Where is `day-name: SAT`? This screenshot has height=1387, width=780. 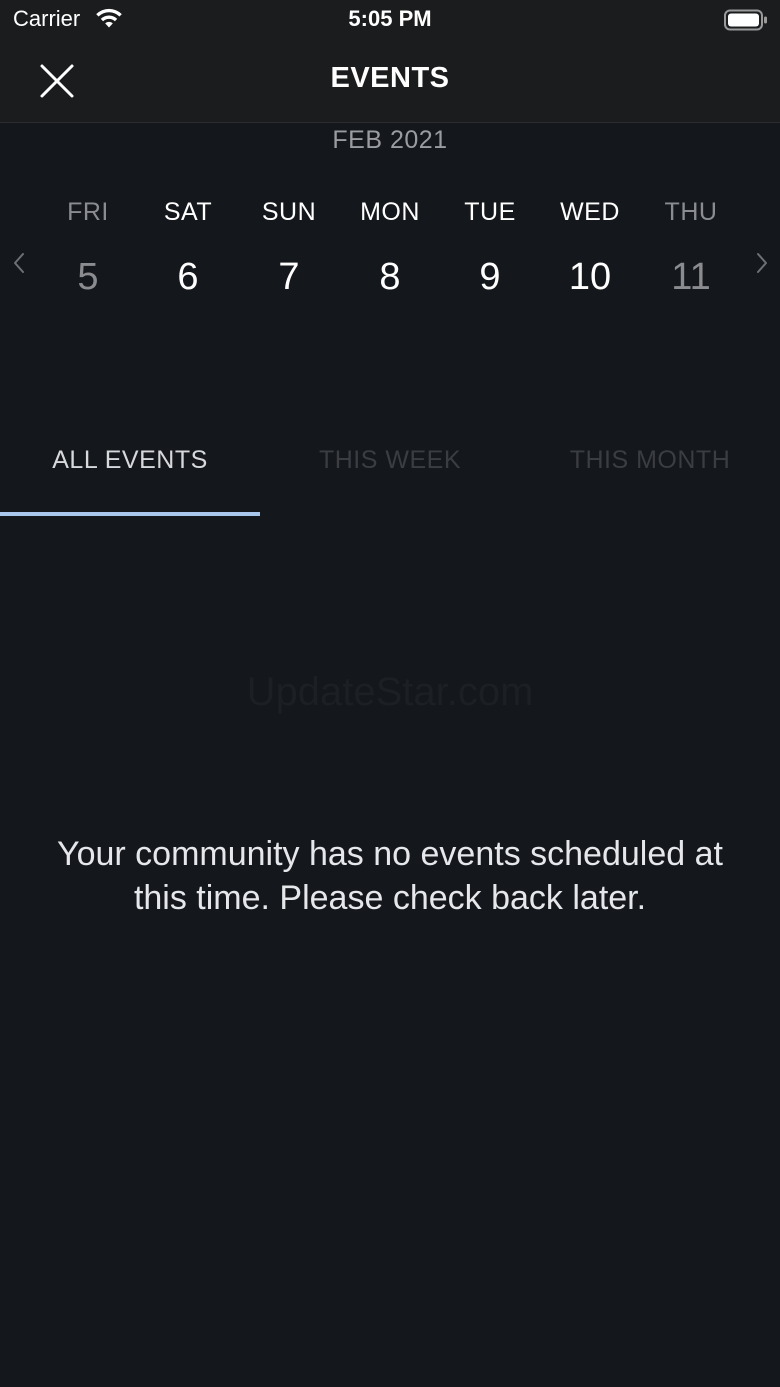
day-name: SAT is located at coordinates (188, 212).